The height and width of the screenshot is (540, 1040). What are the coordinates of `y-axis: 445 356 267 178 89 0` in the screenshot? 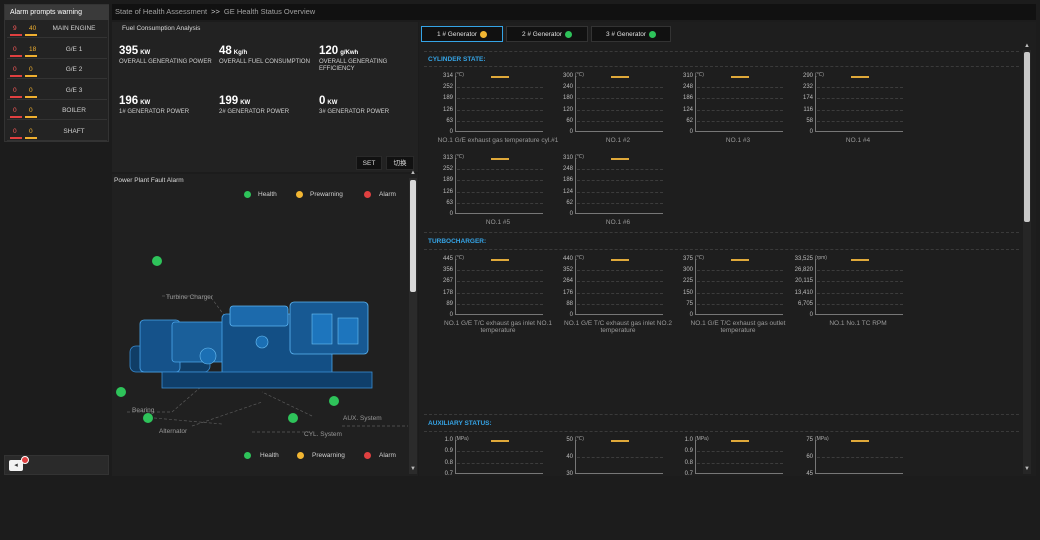 It's located at (438, 289).